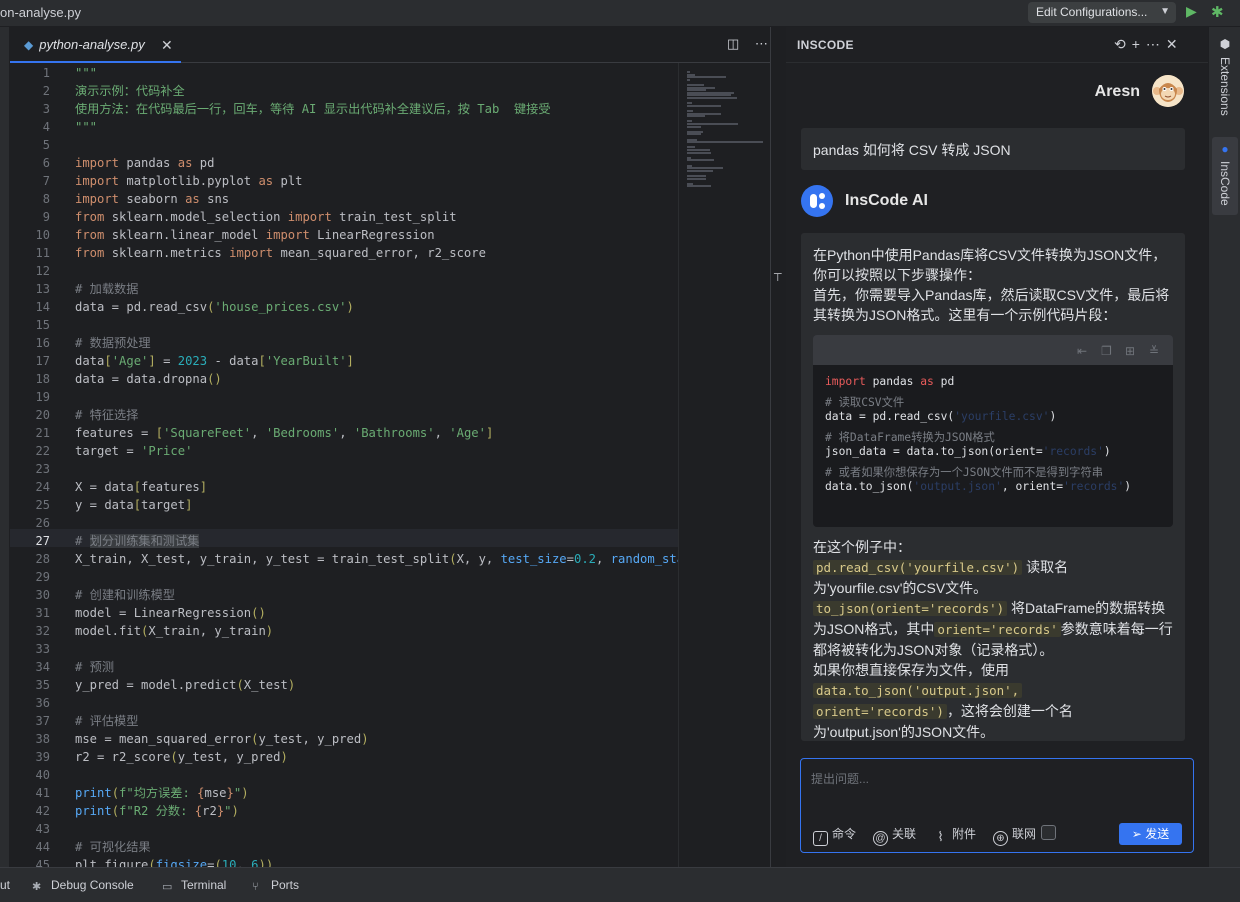 This screenshot has width=1240, height=902. What do you see at coordinates (900, 588) in the screenshot?
I see `answer-text: 为'yourfile.csv'的CSV文件。` at bounding box center [900, 588].